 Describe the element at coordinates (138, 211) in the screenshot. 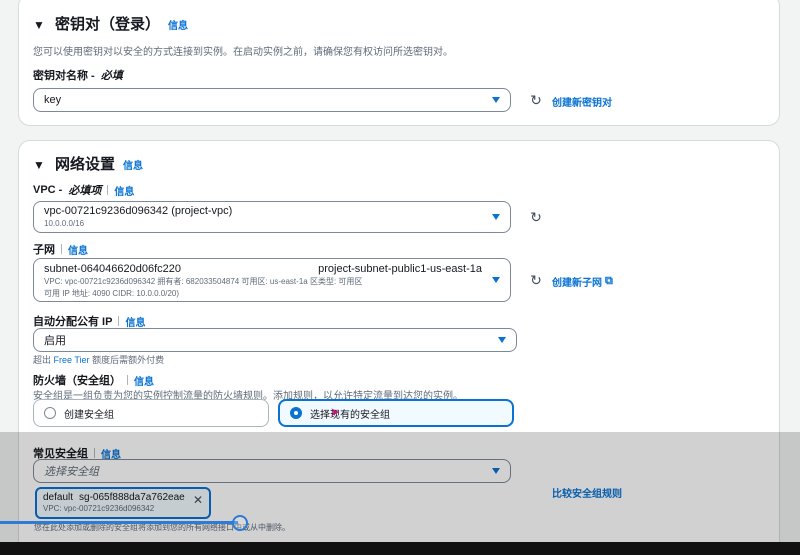

I see `vpc-selected-value: vpc-00721c9236d096342 (project-vpc)` at that location.